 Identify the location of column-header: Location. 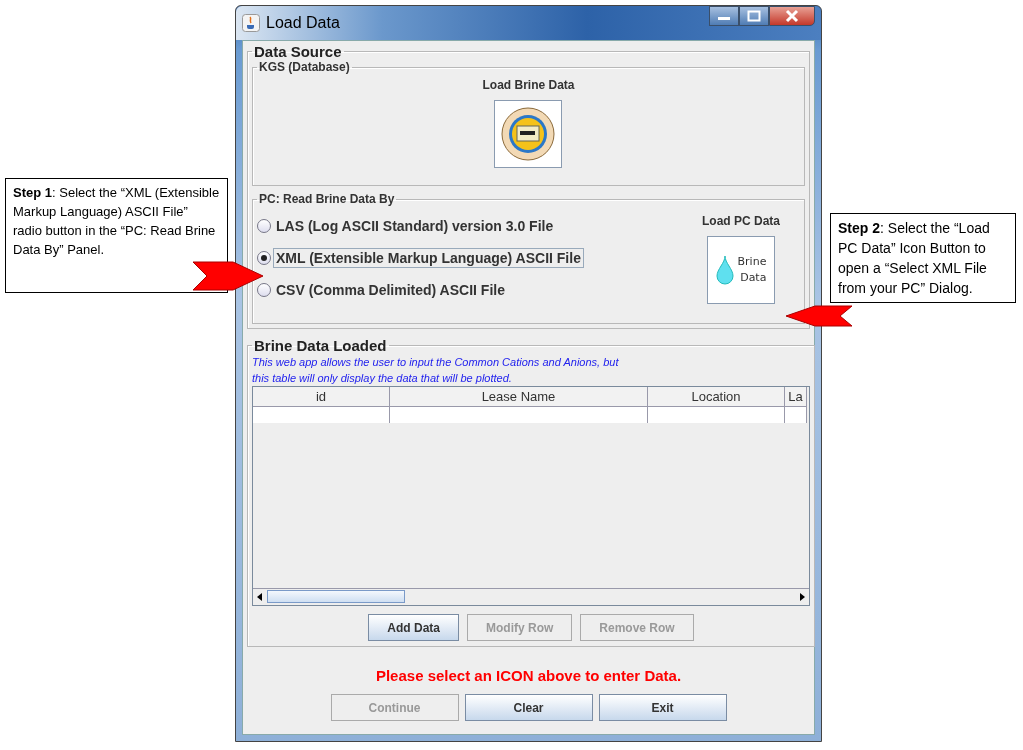
(716, 397).